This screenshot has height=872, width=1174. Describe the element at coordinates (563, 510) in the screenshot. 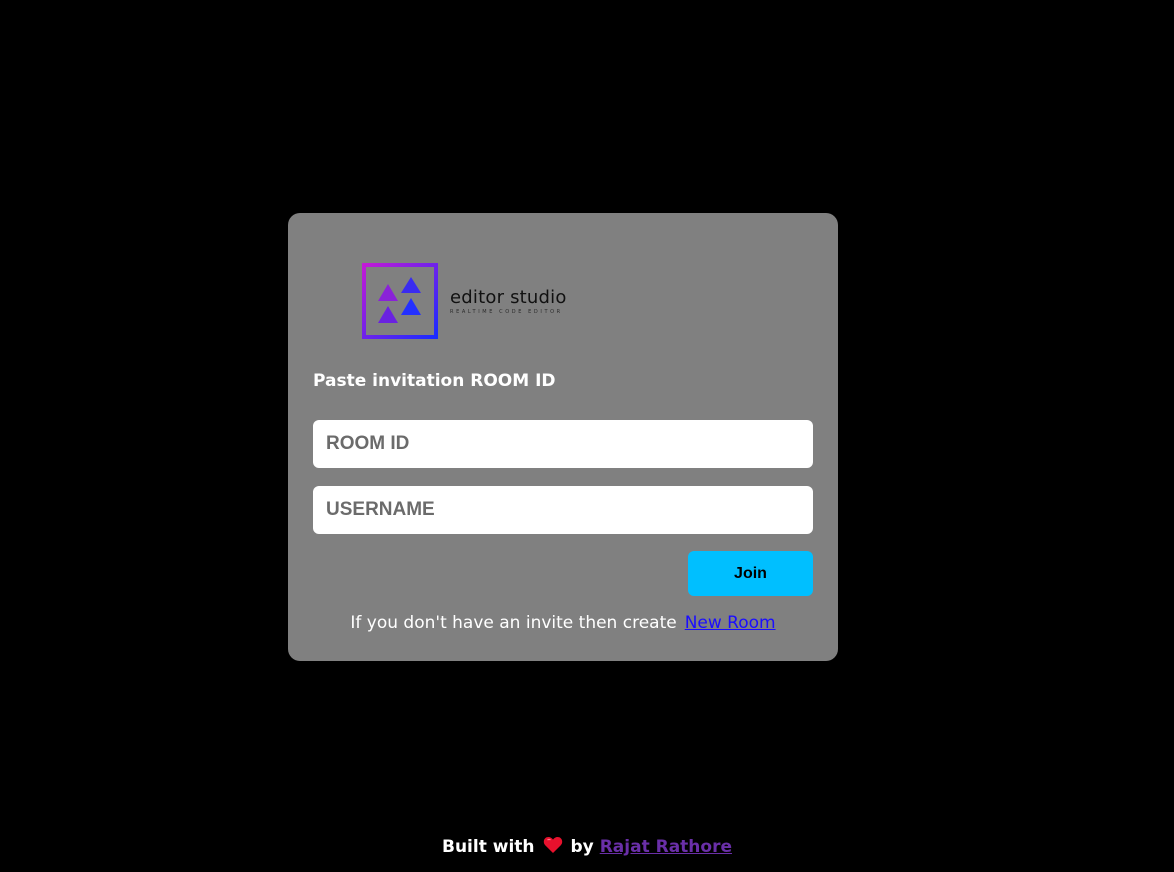

I see `username-input` at that location.